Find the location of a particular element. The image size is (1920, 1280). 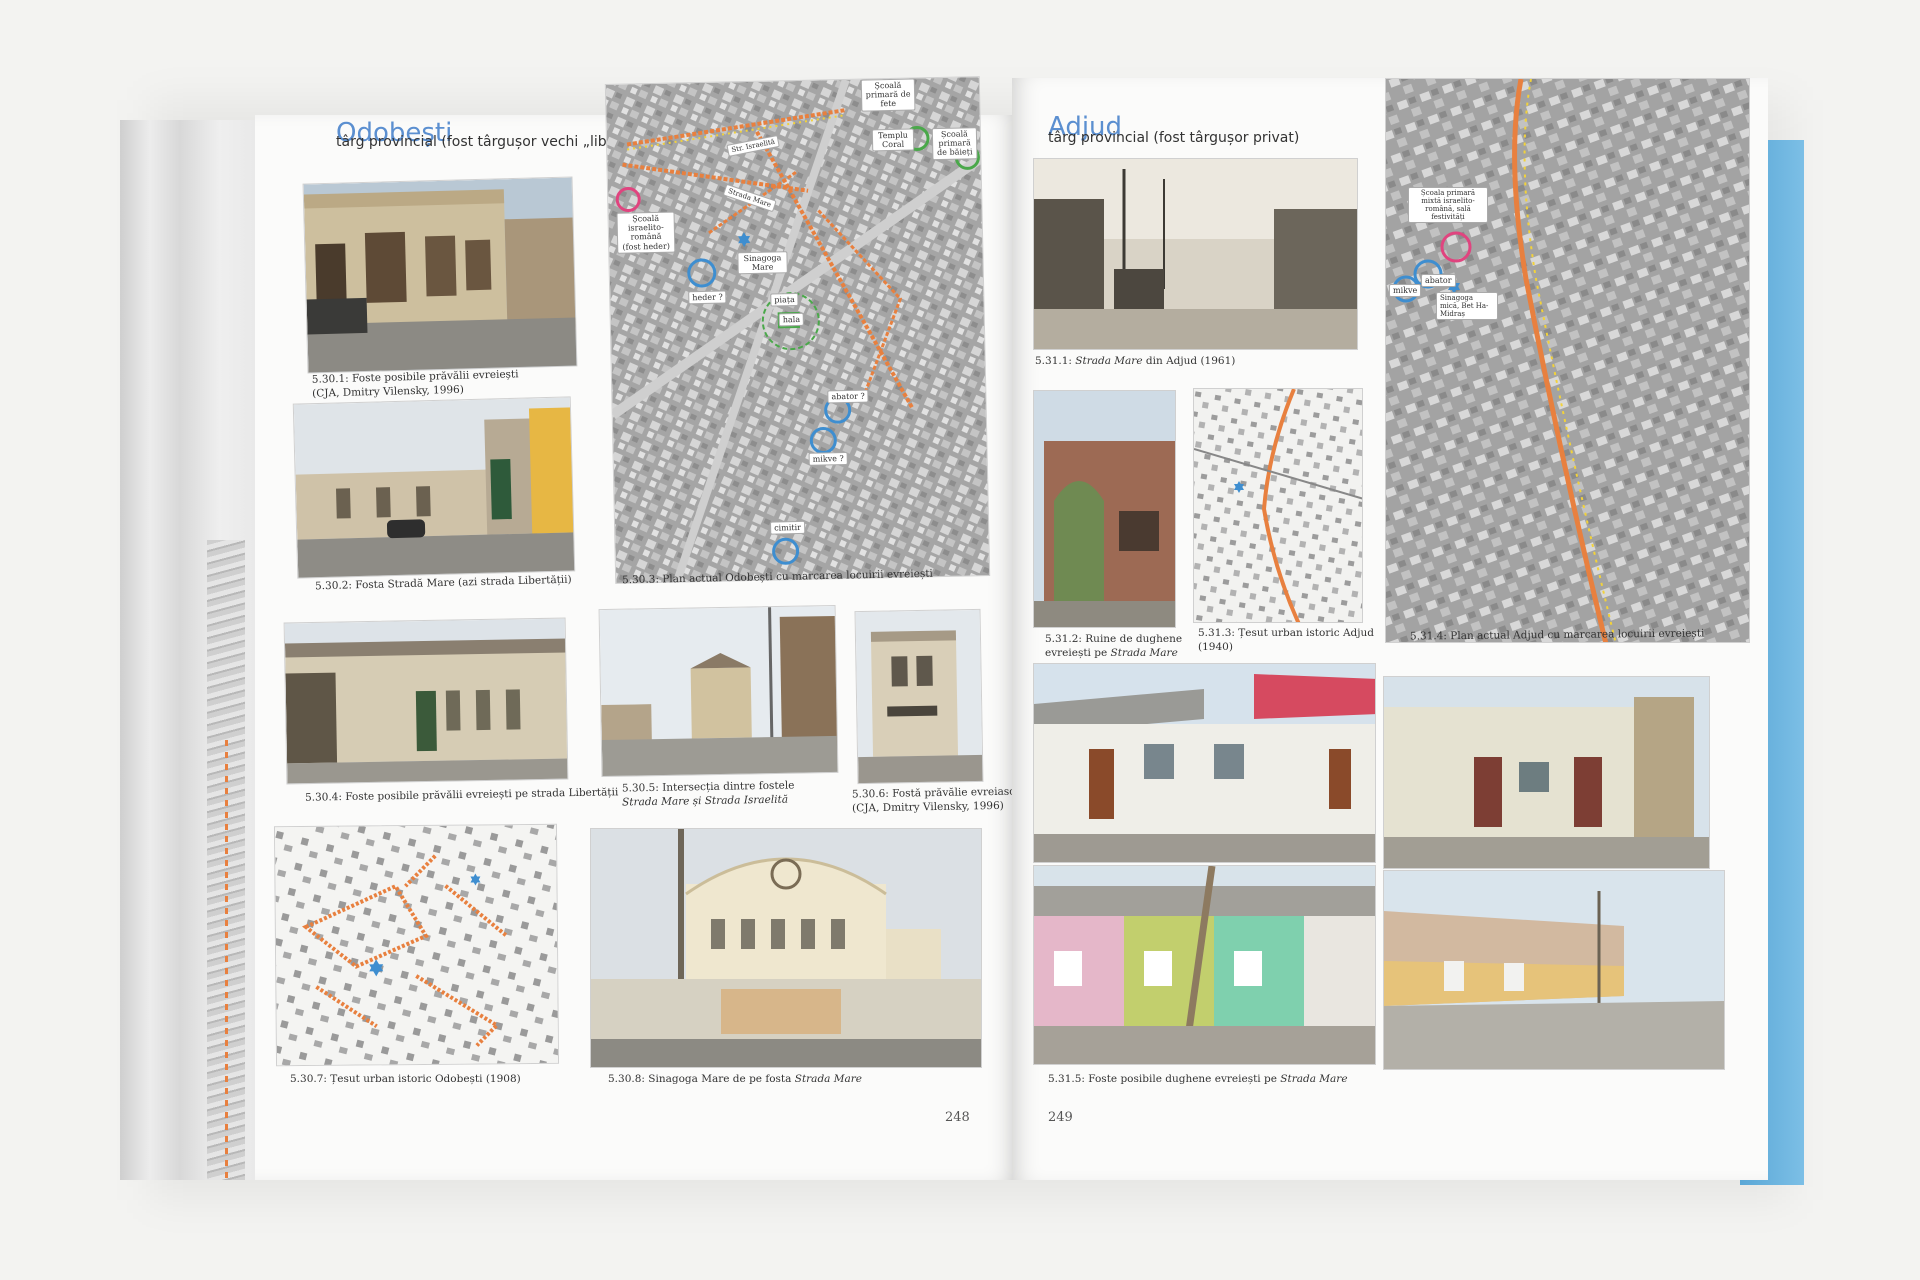

caption-5-31-2-line1: 5.31.2: Ruine de dughene is located at coordinates (1114, 639).